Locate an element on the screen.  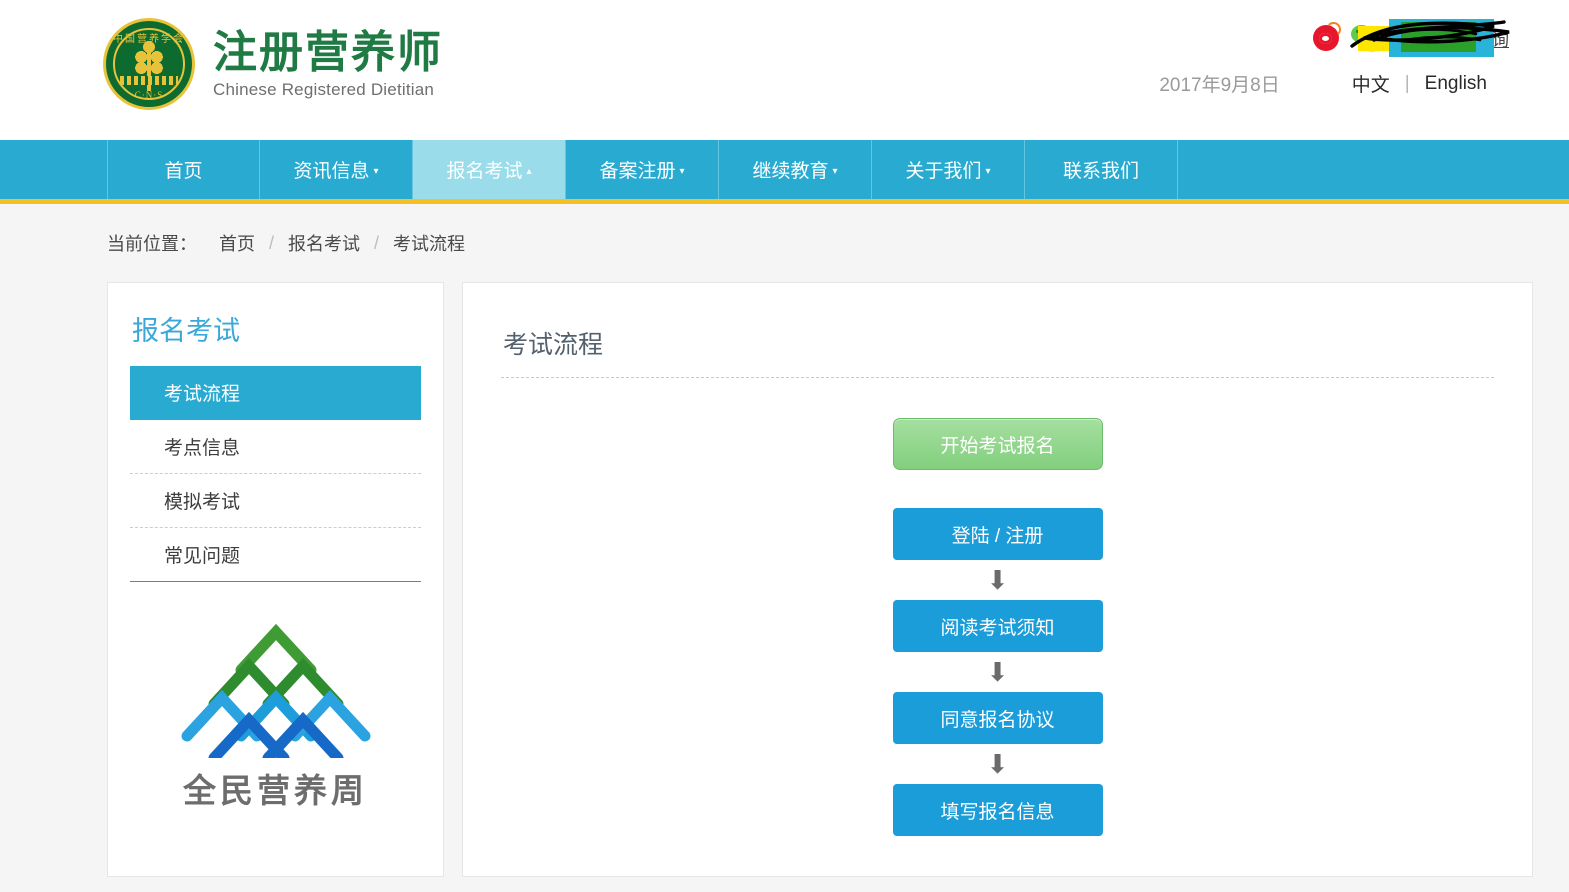
chevron-up-icon: ▴ is located at coordinates (529, 171).